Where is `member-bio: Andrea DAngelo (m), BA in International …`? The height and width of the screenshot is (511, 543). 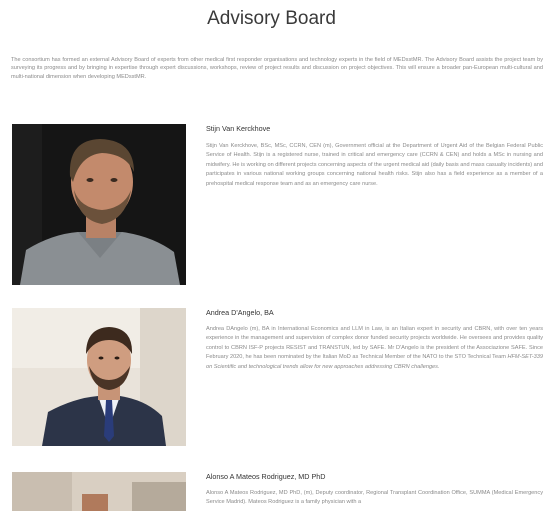 member-bio: Andrea DAngelo (m), BA in International … is located at coordinates (374, 348).